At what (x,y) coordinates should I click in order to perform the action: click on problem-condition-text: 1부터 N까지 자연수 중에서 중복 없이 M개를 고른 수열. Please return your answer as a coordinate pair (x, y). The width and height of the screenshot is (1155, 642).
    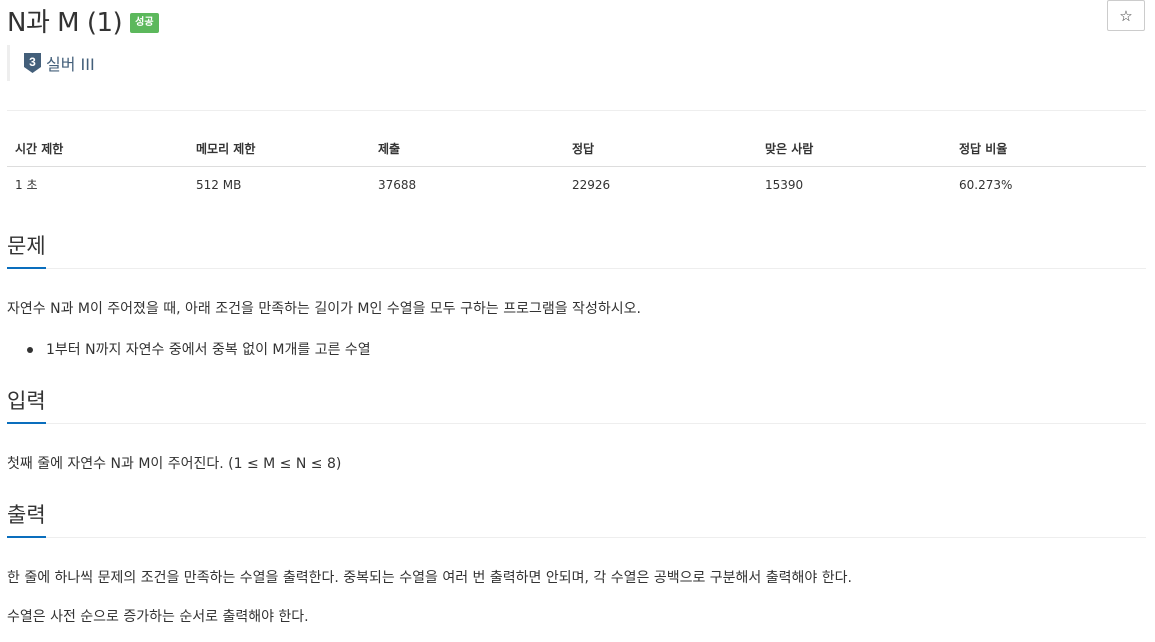
    Looking at the image, I should click on (208, 350).